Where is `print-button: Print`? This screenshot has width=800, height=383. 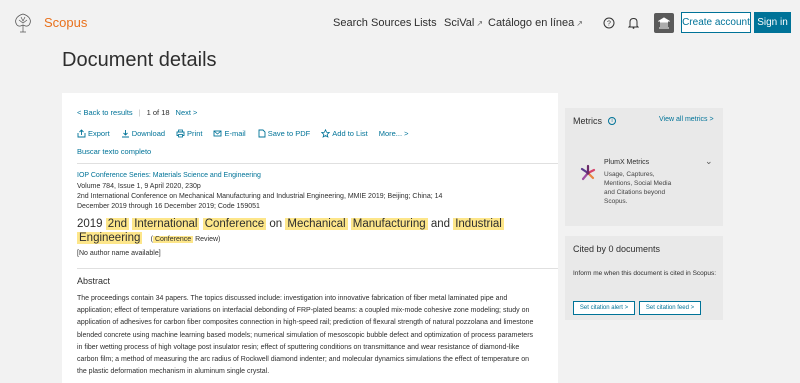
print-button: Print is located at coordinates (189, 133).